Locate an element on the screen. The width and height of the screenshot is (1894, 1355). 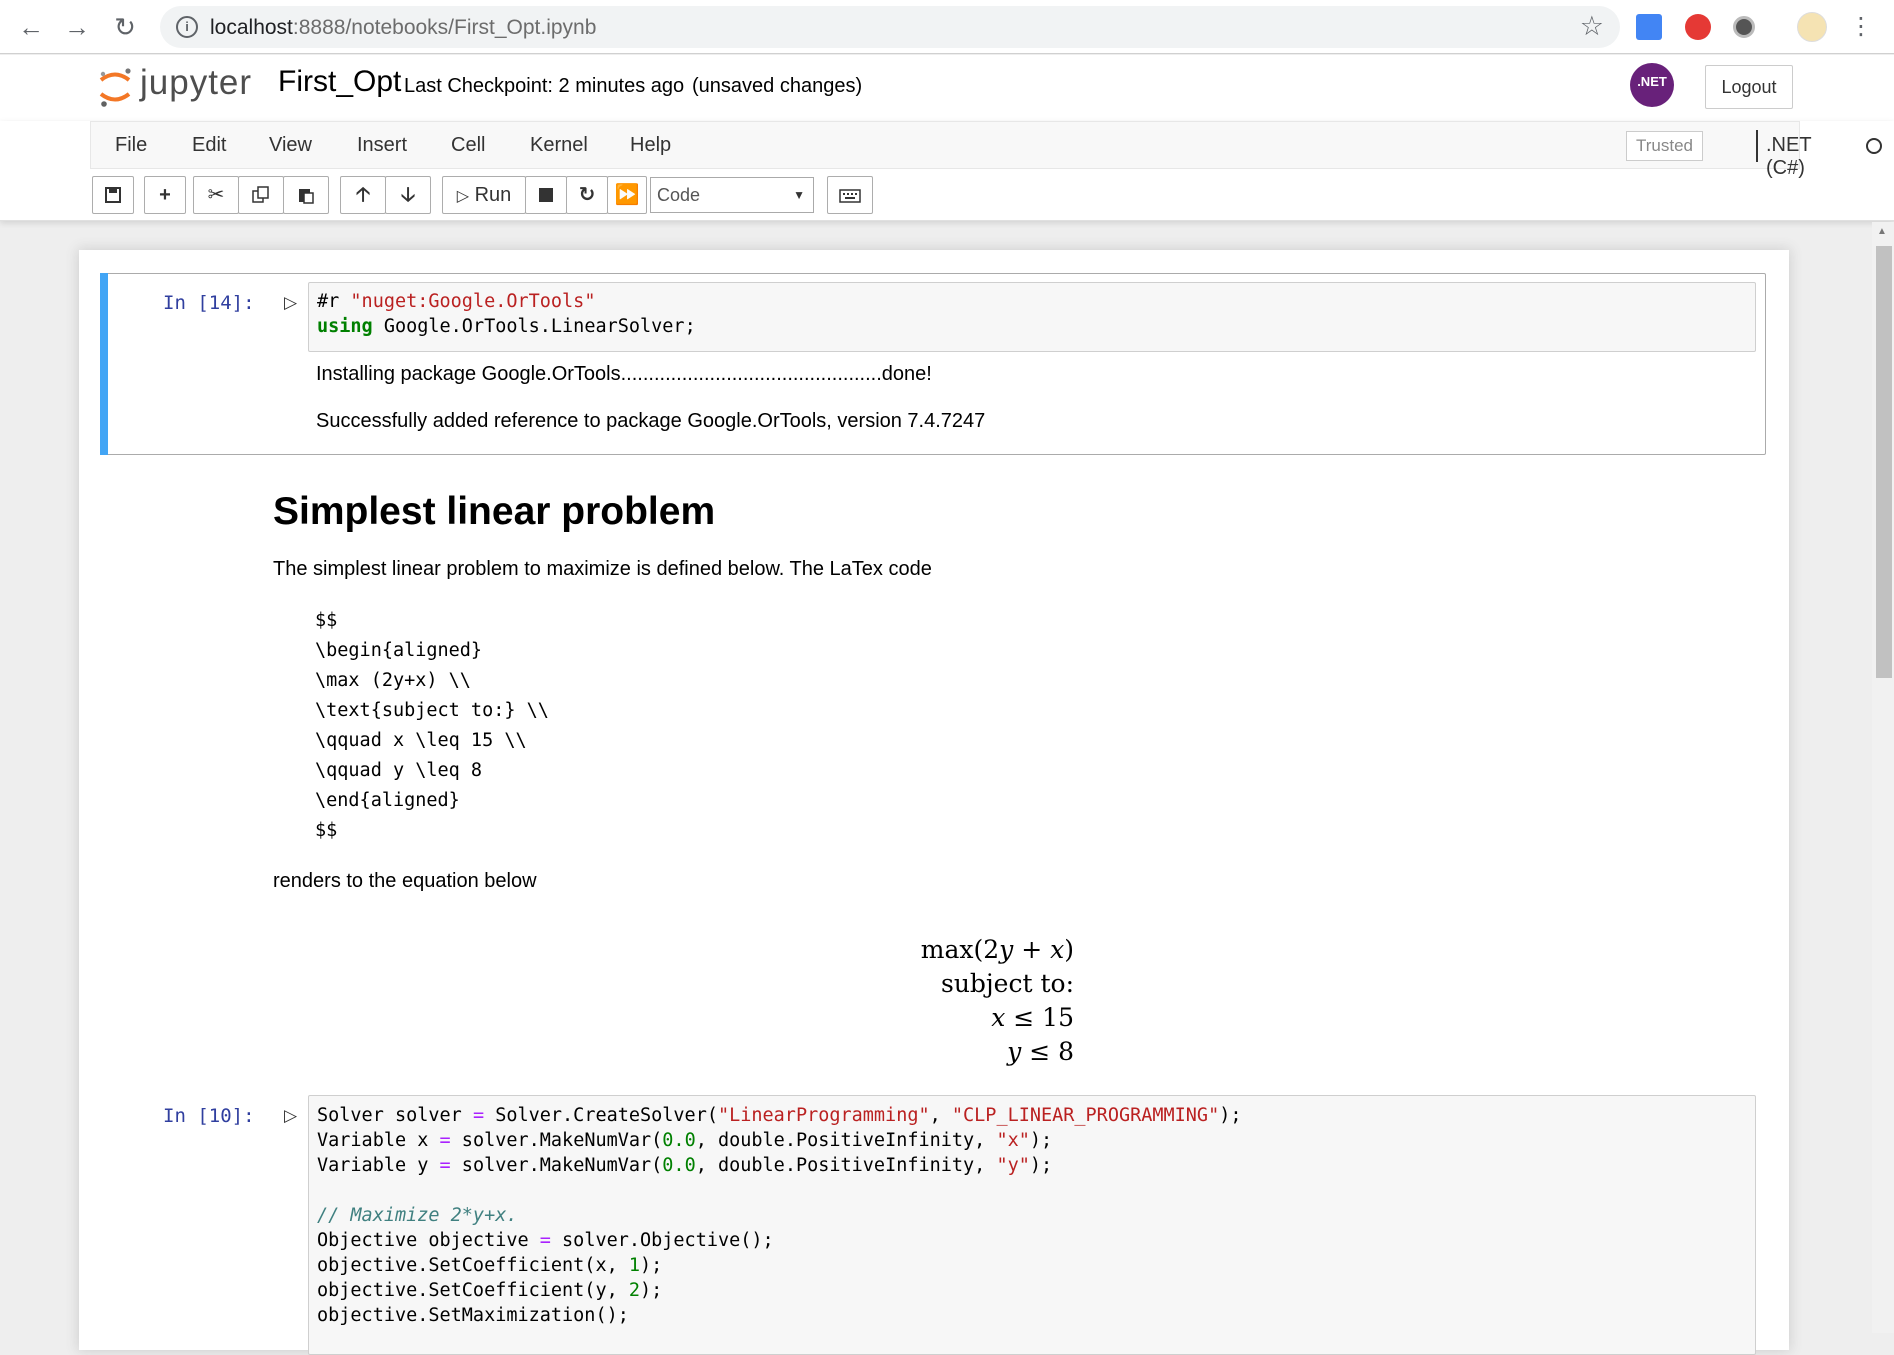
step-forward-icon: ▷​ is located at coordinates (463, 196).